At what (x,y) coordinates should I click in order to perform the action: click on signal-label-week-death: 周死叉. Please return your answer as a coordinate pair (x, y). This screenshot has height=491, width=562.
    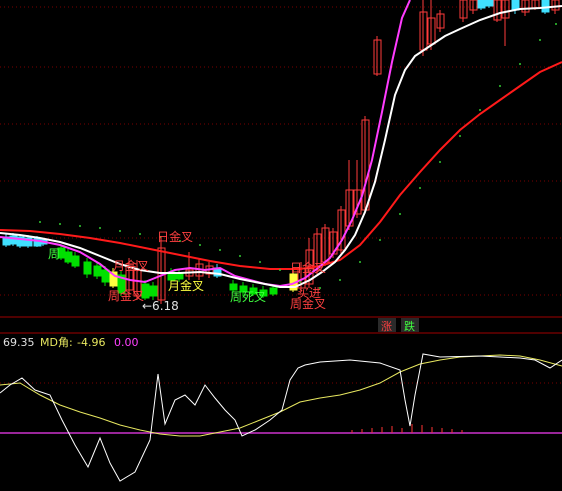
    Looking at the image, I should click on (248, 297).